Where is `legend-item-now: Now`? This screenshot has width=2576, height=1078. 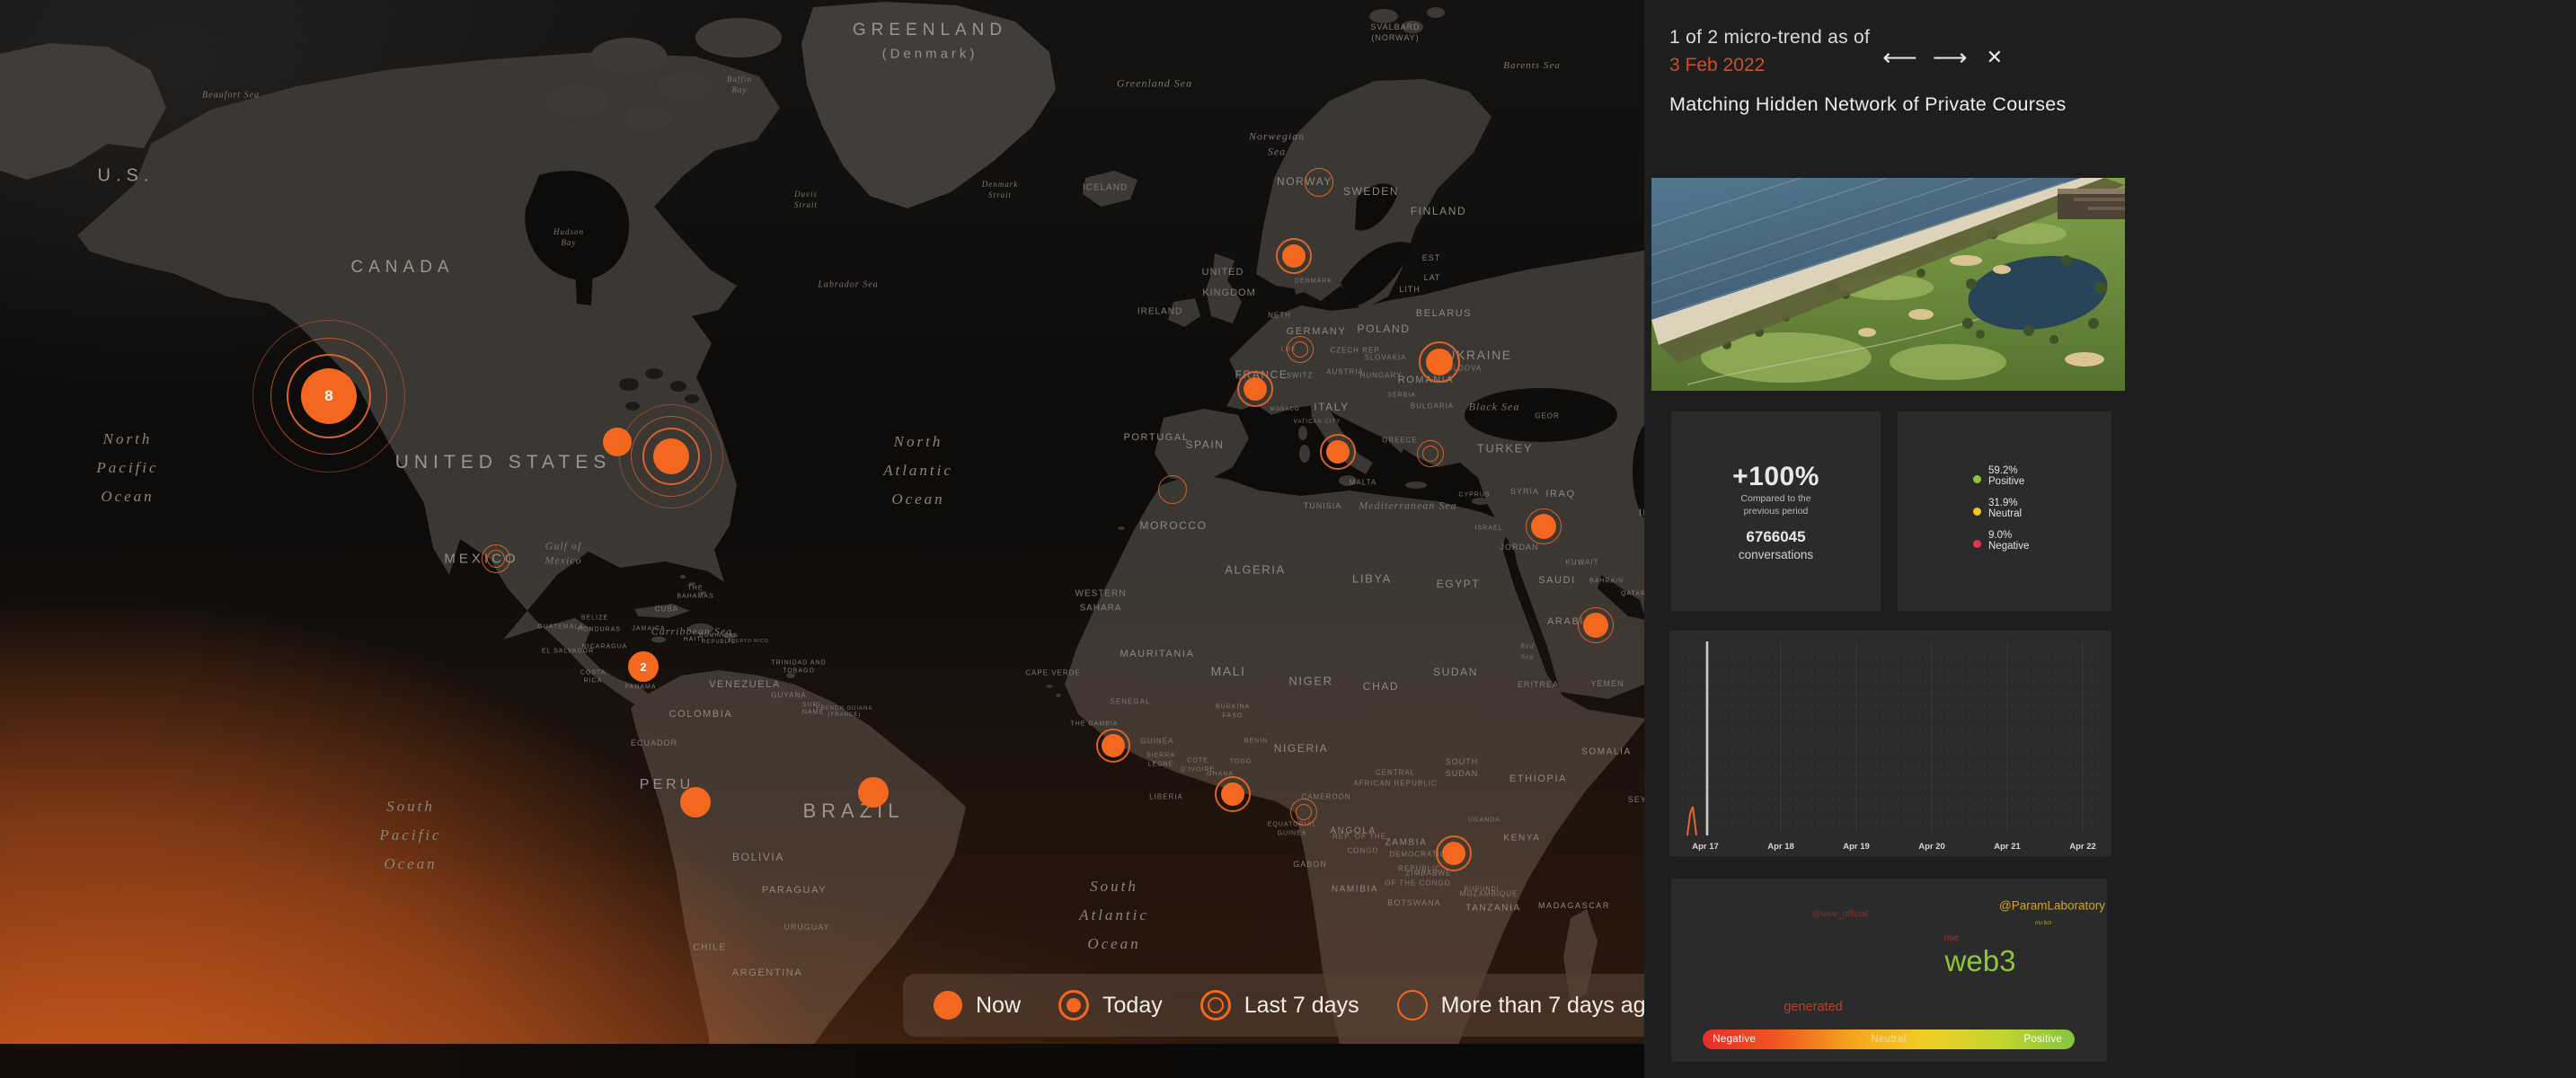
legend-item-now: Now is located at coordinates (977, 1006).